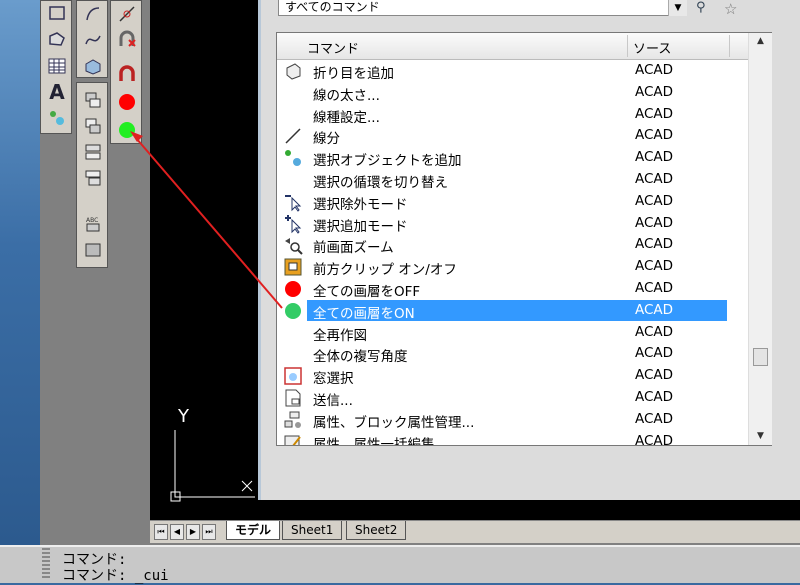 The width and height of the screenshot is (800, 585). What do you see at coordinates (652, 47) in the screenshot?
I see `source-column-header: ソース` at bounding box center [652, 47].